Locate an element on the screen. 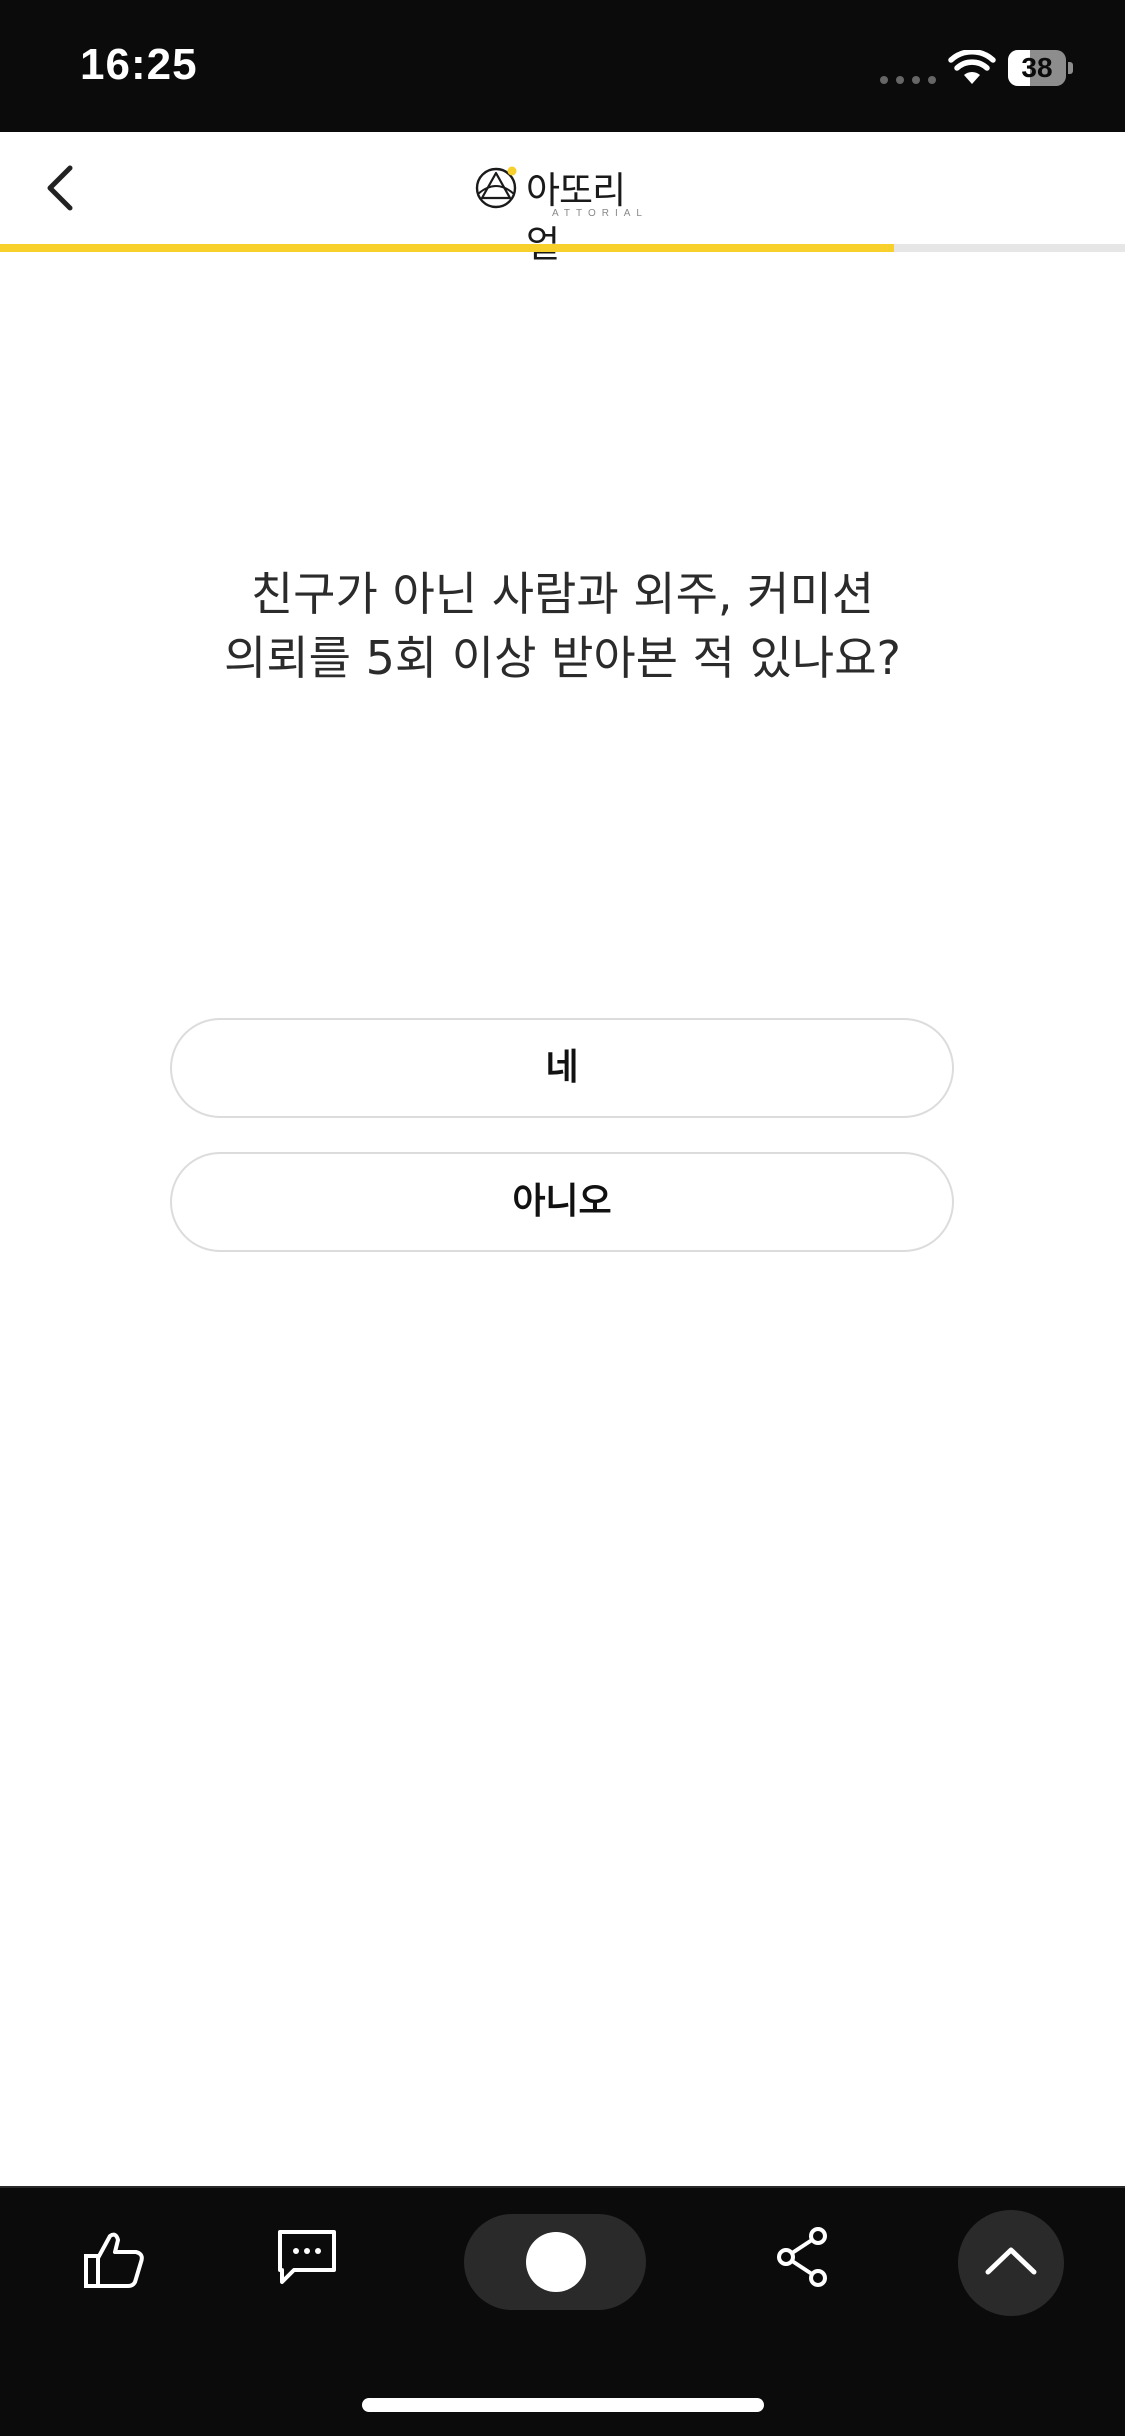 This screenshot has width=1125, height=2436. question-line-1: 친구가 아닌 사람과 외주, 커미션 is located at coordinates (562, 594).